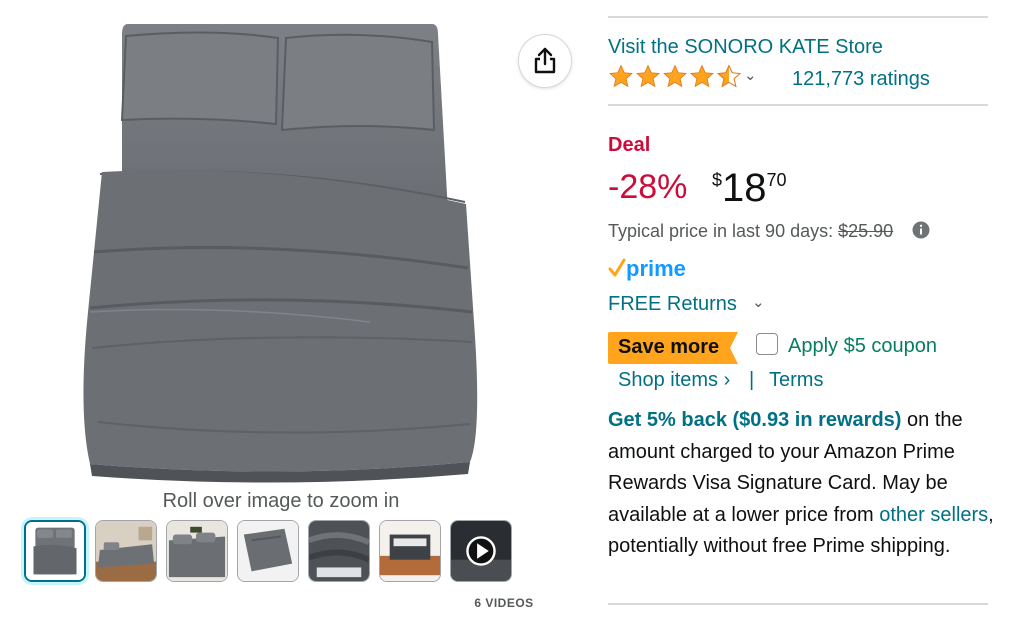 This screenshot has width=1024, height=630. I want to click on prime-text: prime, so click(656, 268).